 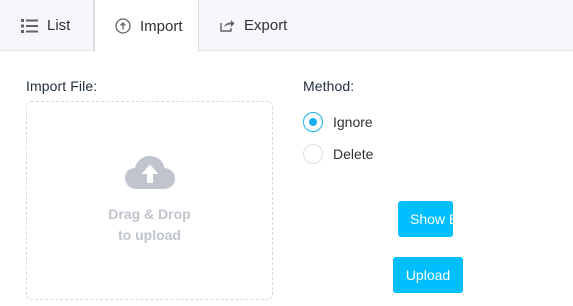 What do you see at coordinates (62, 86) in the screenshot?
I see `import-file-label: Import File:` at bounding box center [62, 86].